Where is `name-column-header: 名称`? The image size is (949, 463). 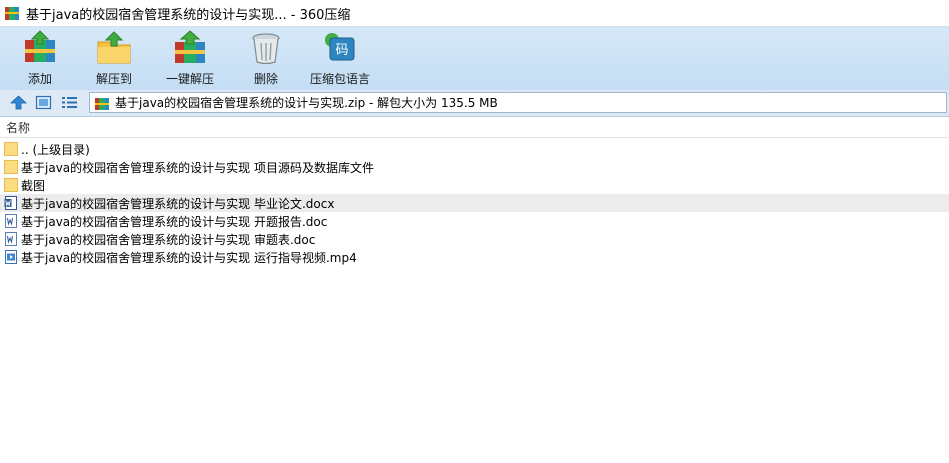 name-column-header: 名称 is located at coordinates (18, 127).